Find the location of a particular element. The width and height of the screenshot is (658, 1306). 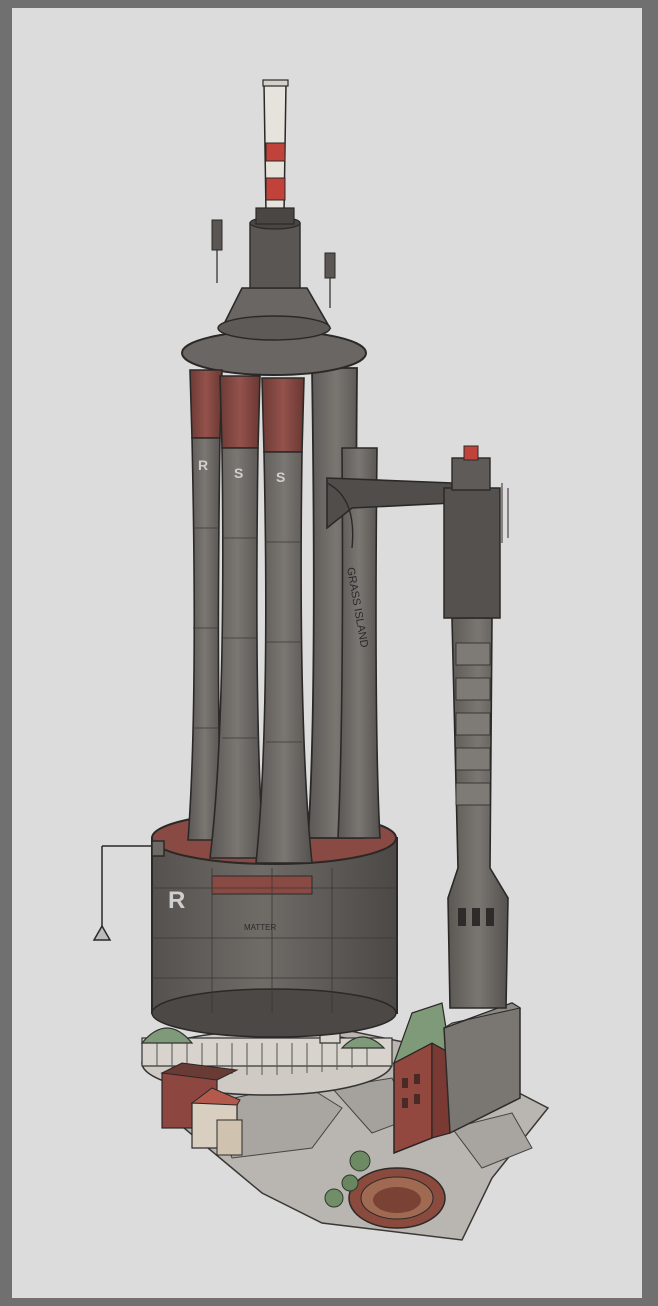

stack-letter-3: S is located at coordinates (280, 477).